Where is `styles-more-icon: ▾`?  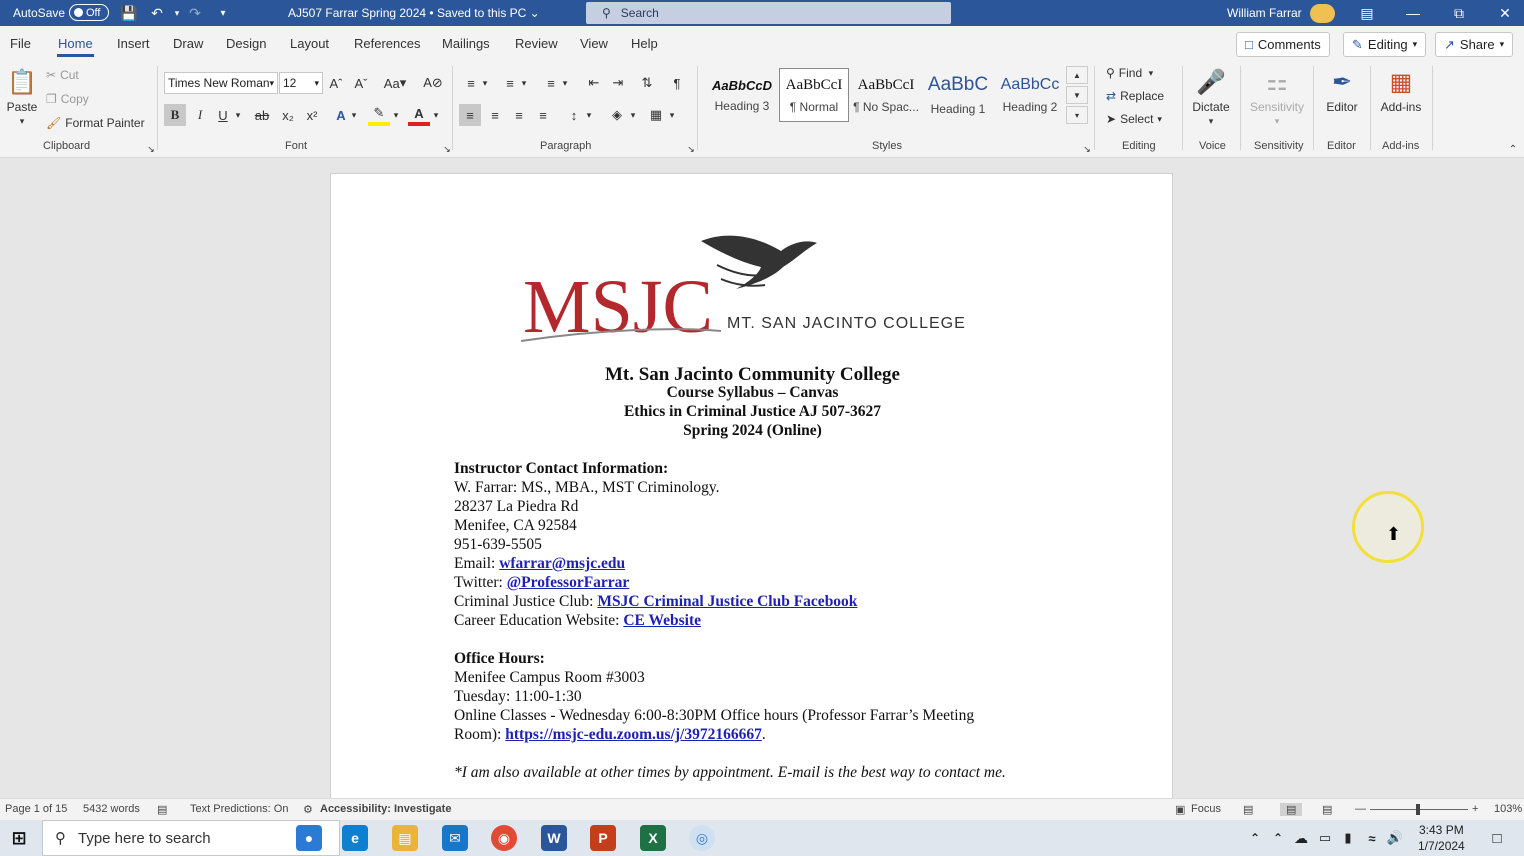
styles-more-icon: ▾ is located at coordinates (1077, 115).